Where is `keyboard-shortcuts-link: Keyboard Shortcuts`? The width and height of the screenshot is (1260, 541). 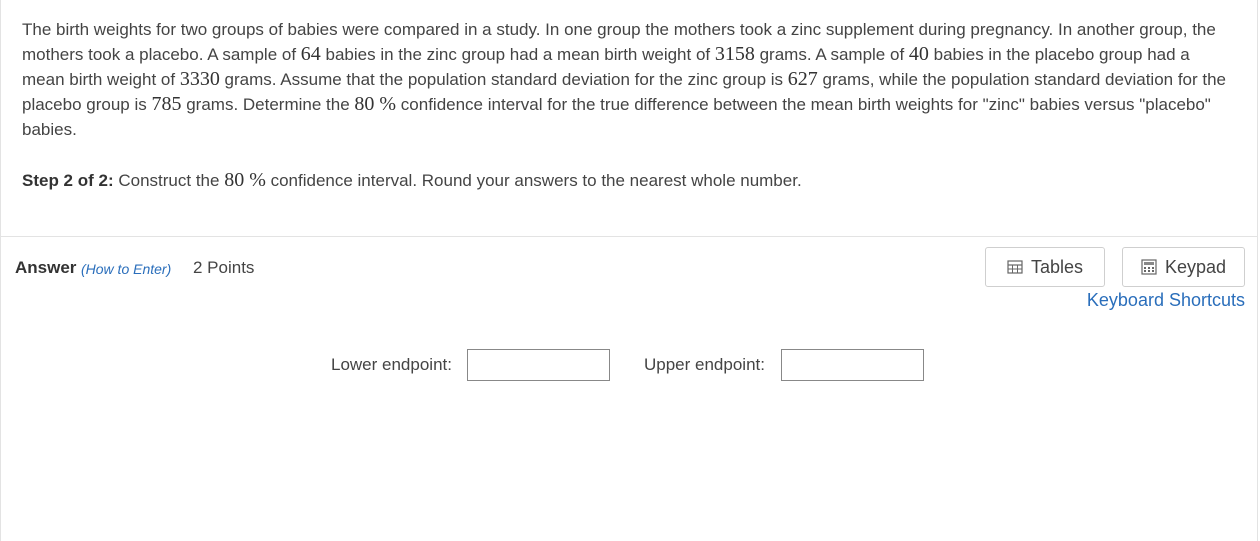
keyboard-shortcuts-link: Keyboard Shortcuts is located at coordinates (1166, 300).